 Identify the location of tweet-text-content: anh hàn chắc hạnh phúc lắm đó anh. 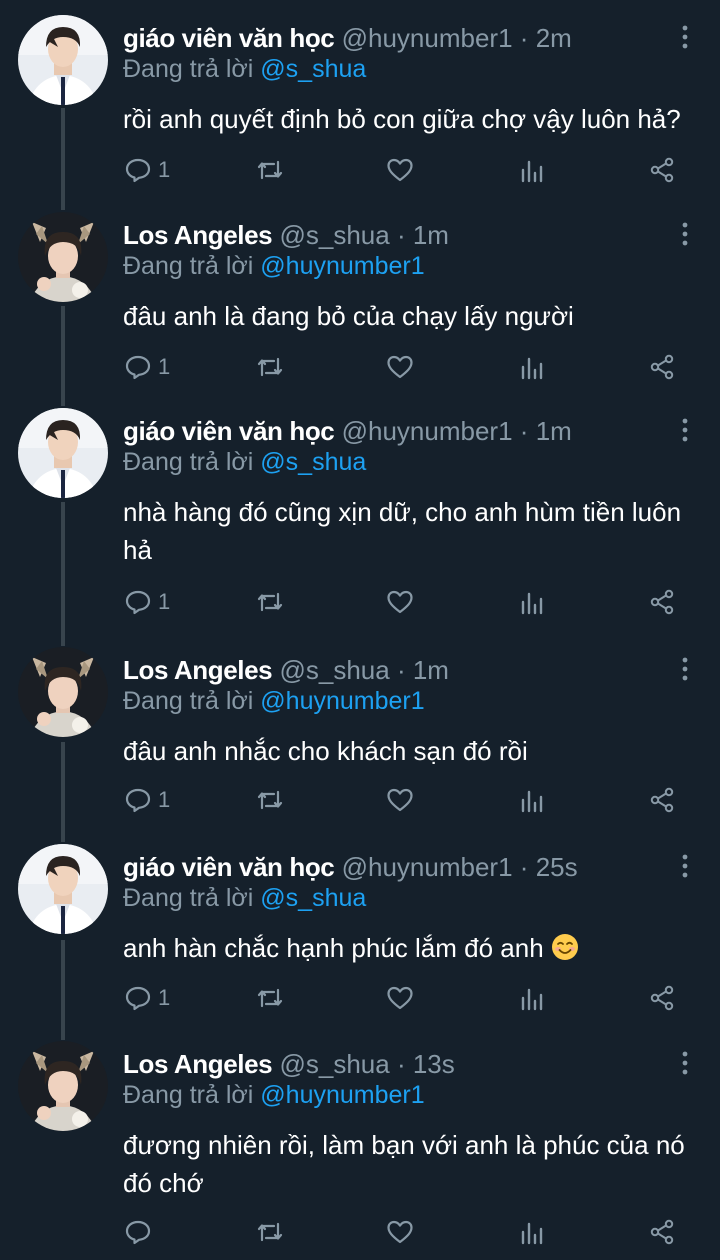
(333, 948).